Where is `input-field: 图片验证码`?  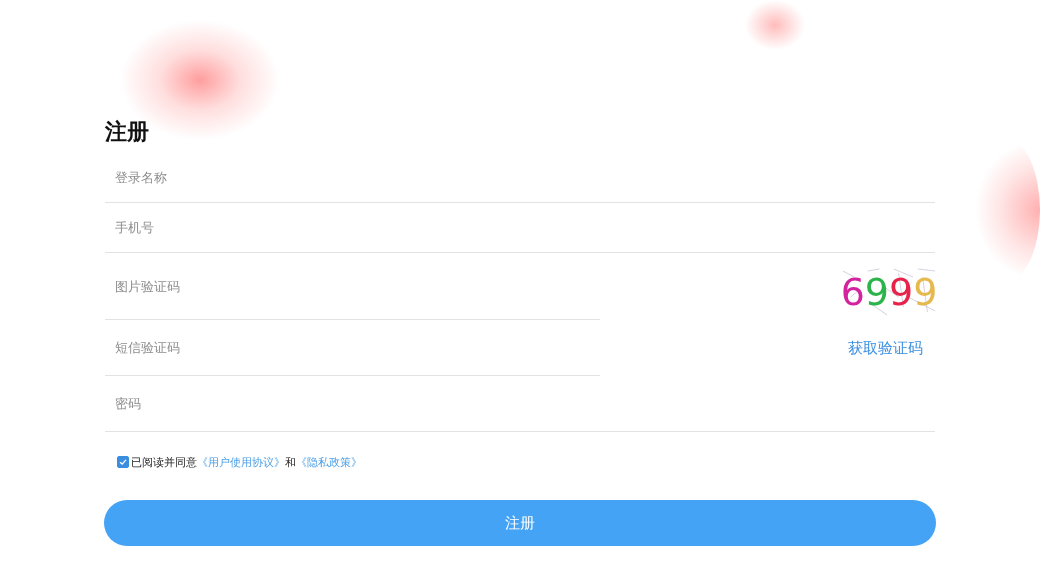
input-field: 图片验证码 is located at coordinates (352, 286).